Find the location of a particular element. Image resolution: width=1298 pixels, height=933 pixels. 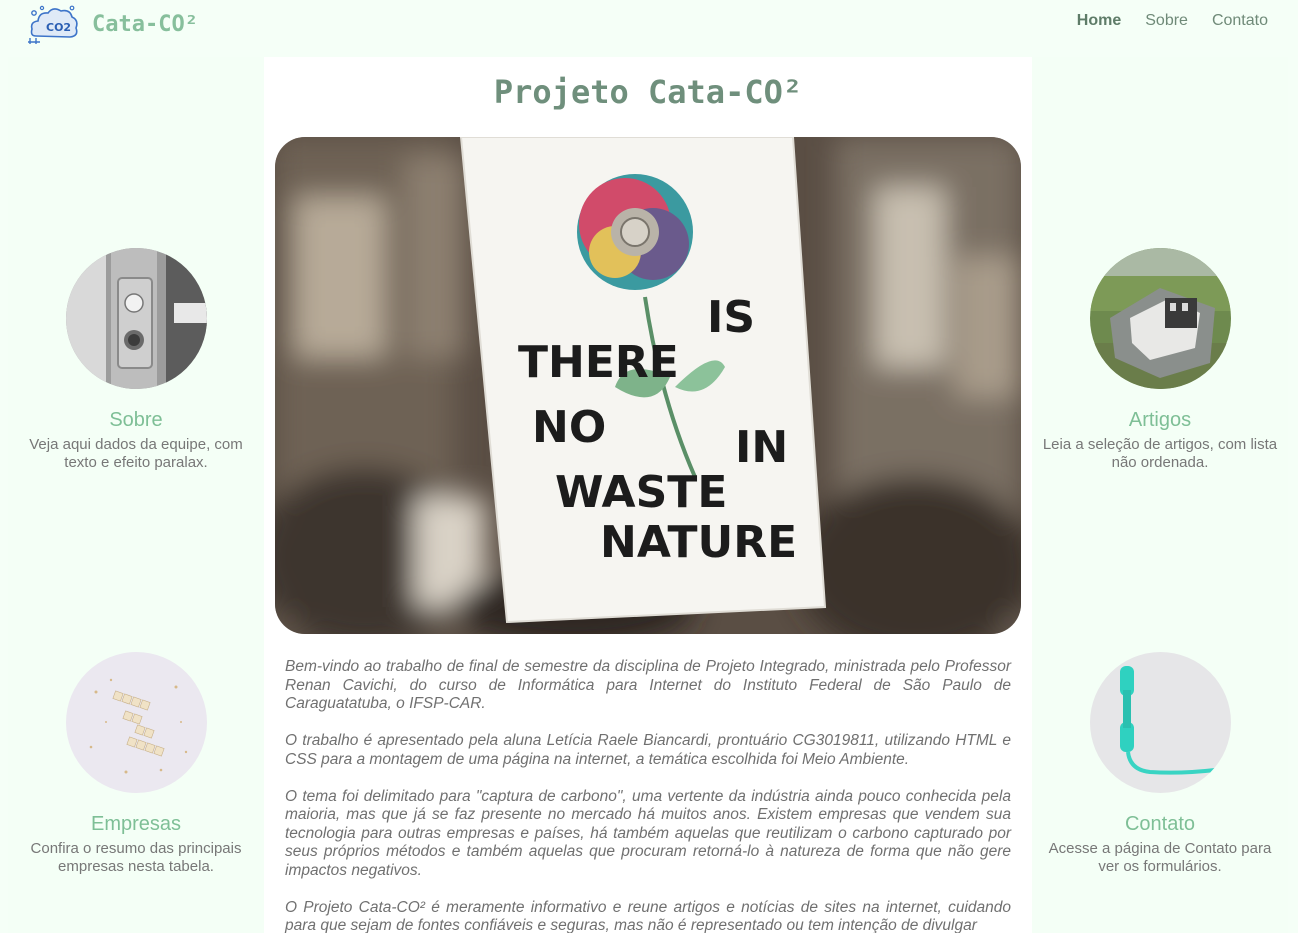

top-navbar: CO2 Cata-CO² Home Sobre Contato is located at coordinates (649, 26).